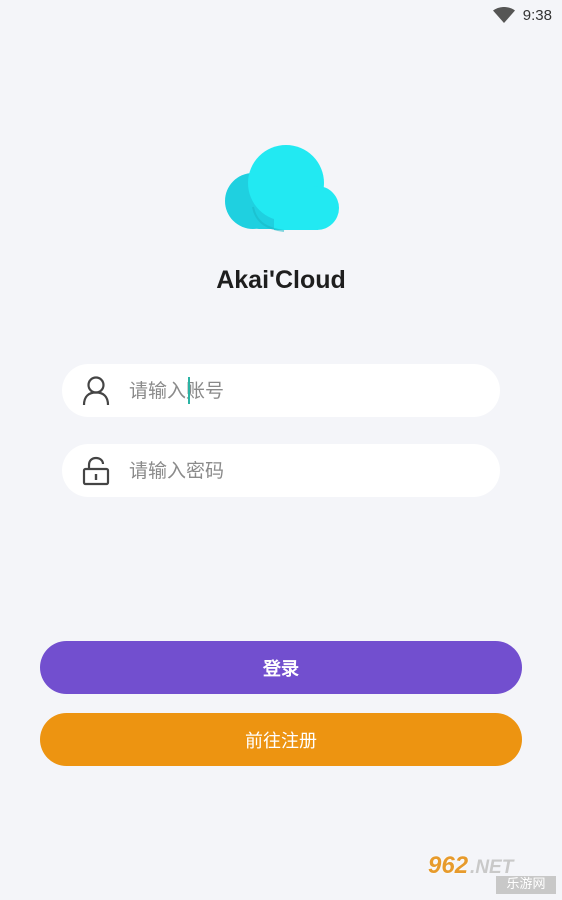 Image resolution: width=562 pixels, height=900 pixels. I want to click on register-button: 前往注册, so click(281, 739).